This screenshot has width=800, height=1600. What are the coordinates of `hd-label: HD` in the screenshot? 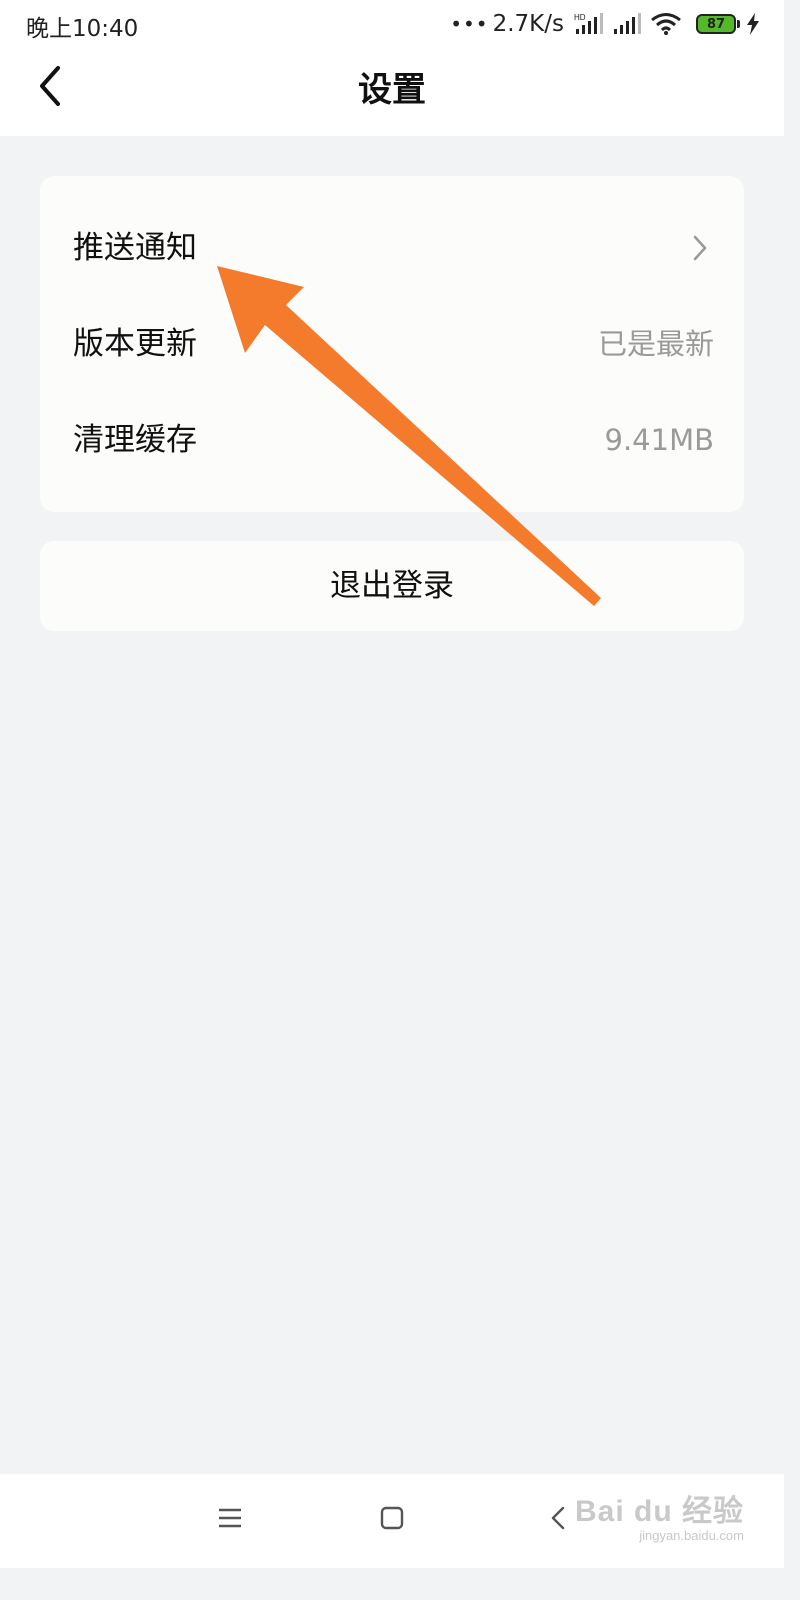 It's located at (580, 17).